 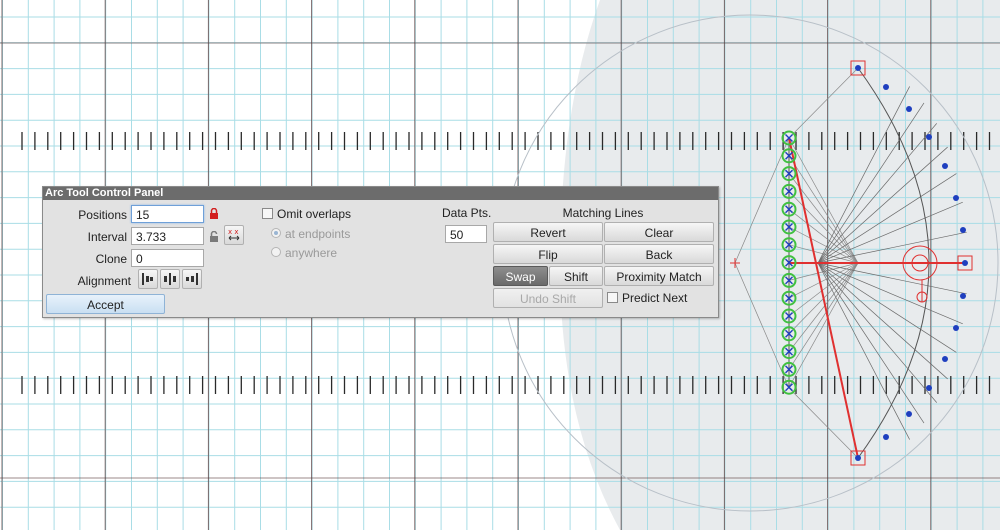 I want to click on lock-open-icon, so click(x=214, y=237).